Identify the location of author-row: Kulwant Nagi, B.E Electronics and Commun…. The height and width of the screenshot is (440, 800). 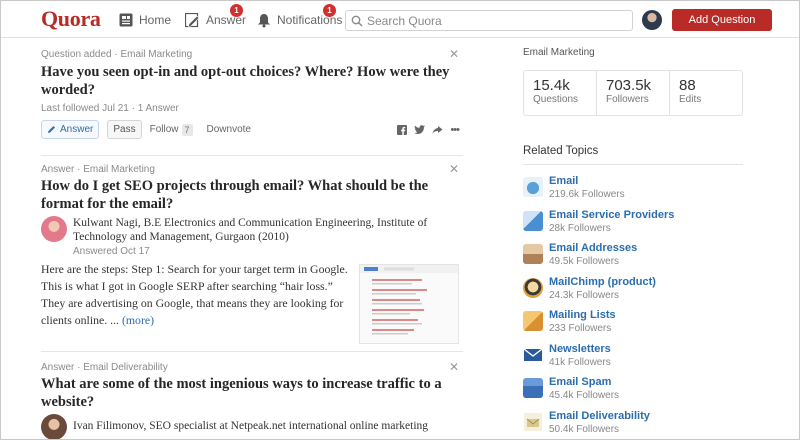
(249, 236).